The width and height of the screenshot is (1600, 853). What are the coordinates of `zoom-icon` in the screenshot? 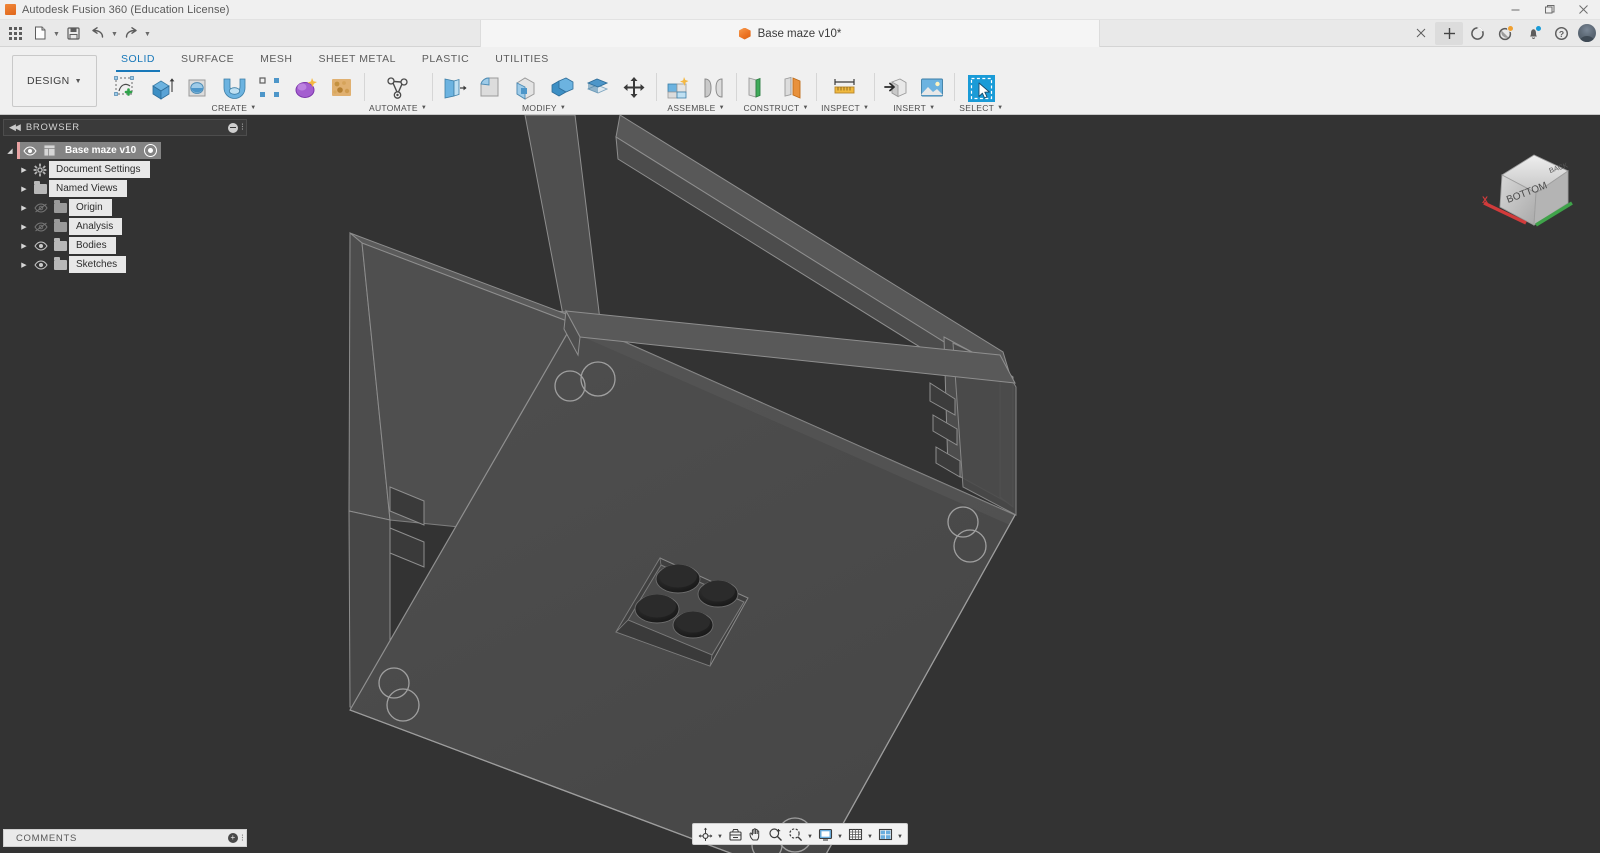 It's located at (775, 834).